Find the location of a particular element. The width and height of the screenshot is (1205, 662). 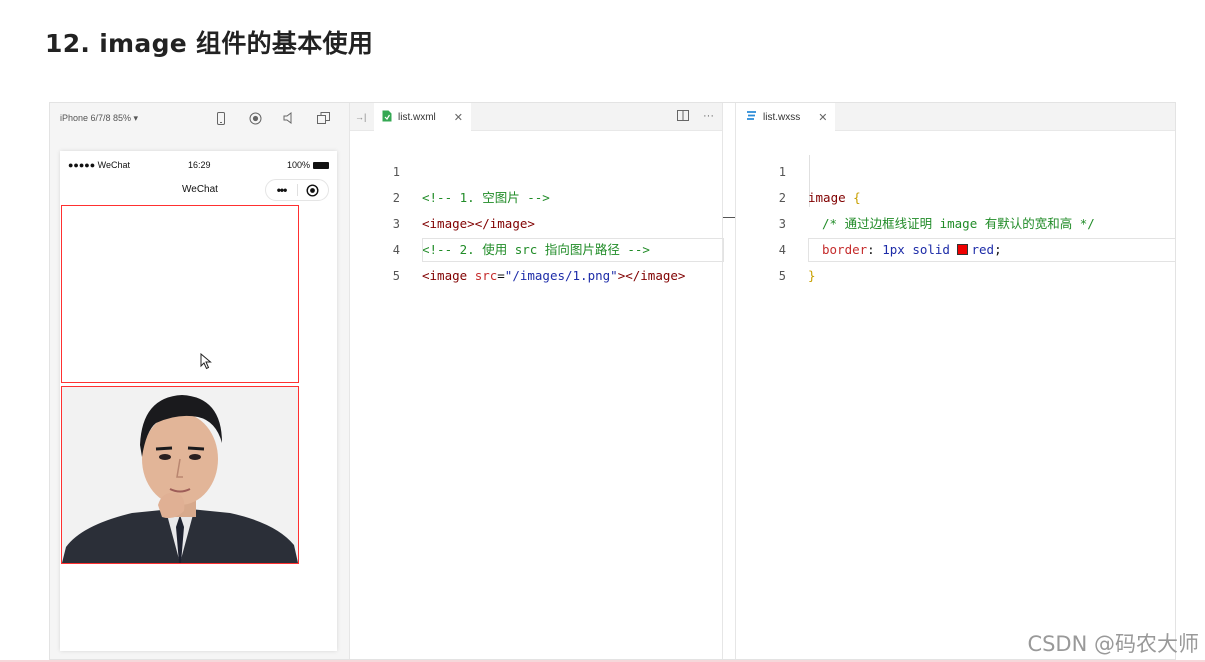

tab-label: list.wxss is located at coordinates (782, 117).